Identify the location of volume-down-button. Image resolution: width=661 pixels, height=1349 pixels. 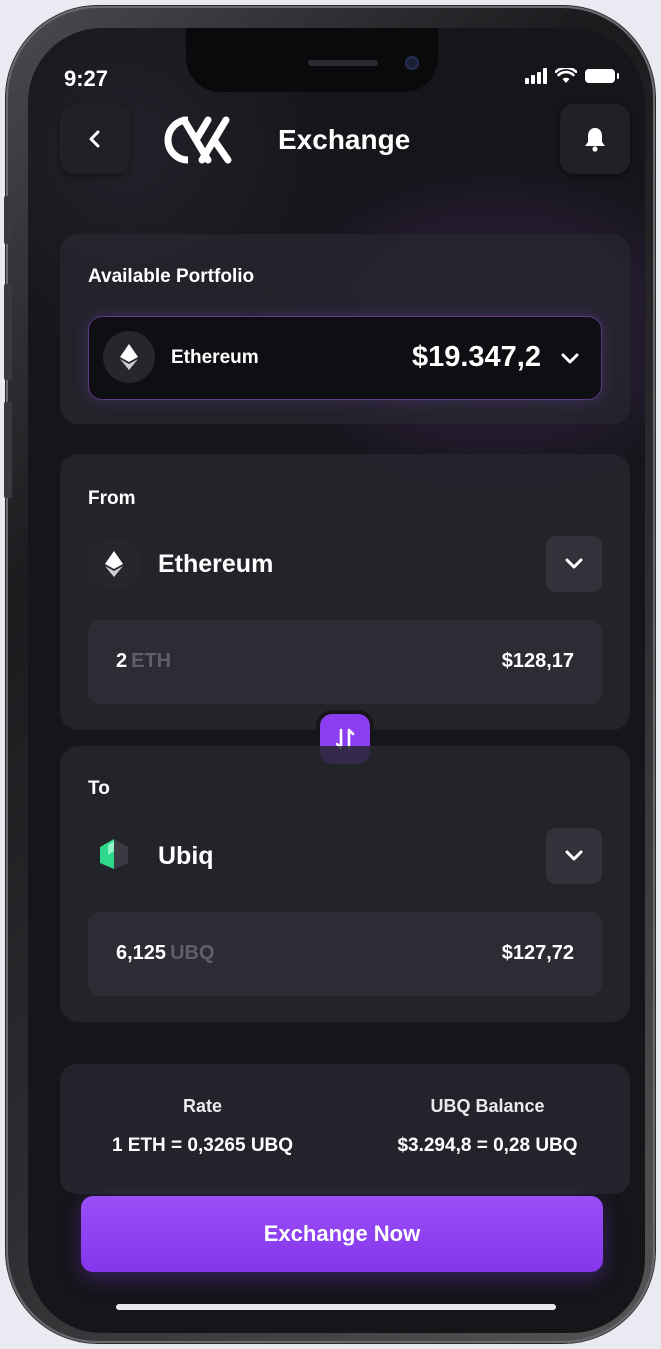
(8, 450).